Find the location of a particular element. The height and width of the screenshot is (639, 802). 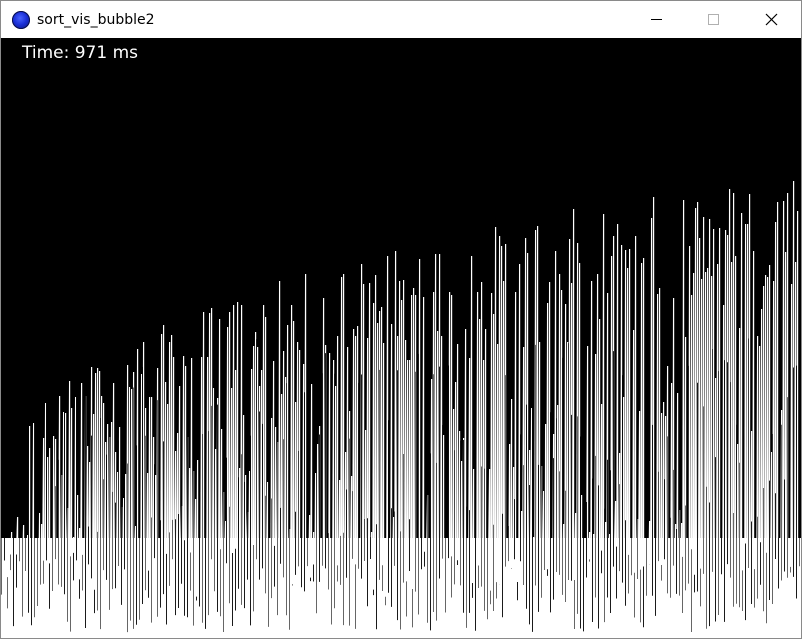

window-title: sort_vis_bubble2 is located at coordinates (96, 20).